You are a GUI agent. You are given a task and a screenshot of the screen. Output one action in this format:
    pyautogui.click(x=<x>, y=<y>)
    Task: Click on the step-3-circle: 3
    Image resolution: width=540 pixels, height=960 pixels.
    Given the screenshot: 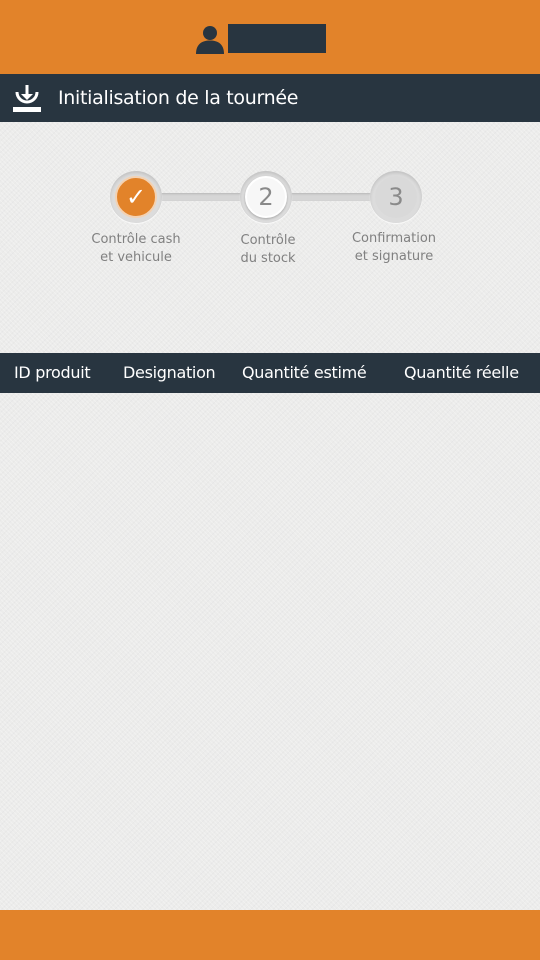 What is the action you would take?
    pyautogui.click(x=396, y=197)
    